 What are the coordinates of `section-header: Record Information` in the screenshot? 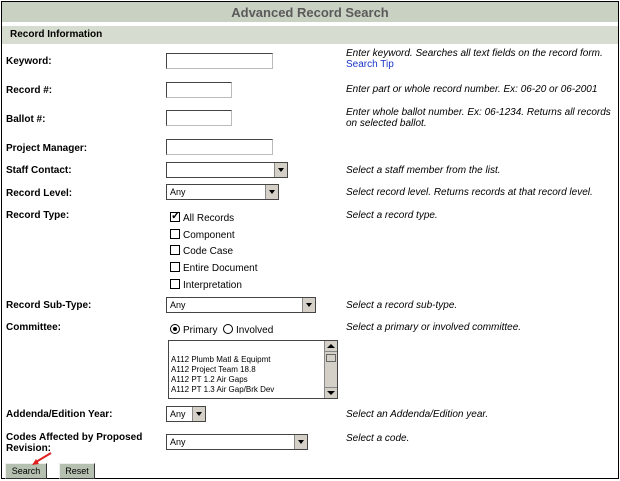 It's located at (310, 35).